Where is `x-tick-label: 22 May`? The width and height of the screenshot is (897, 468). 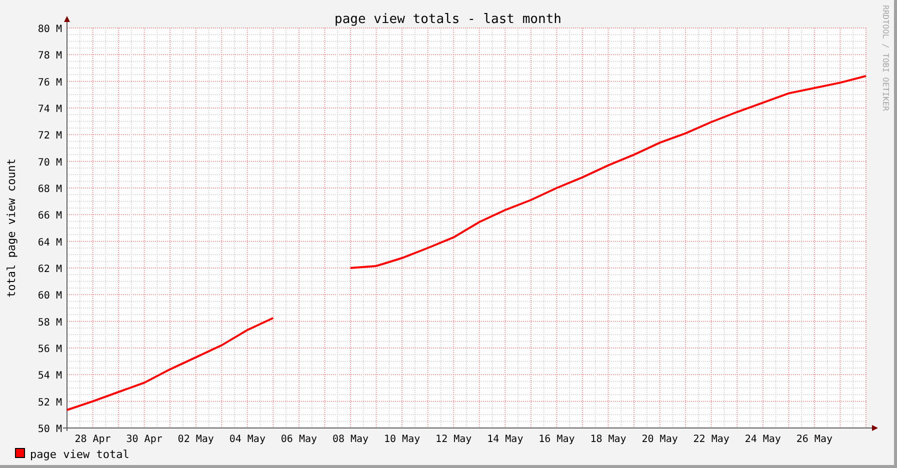 x-tick-label: 22 May is located at coordinates (711, 439).